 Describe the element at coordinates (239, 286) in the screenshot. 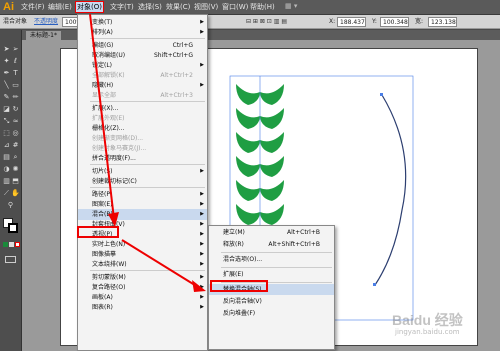

I see `replace-spine-highlight-box` at that location.